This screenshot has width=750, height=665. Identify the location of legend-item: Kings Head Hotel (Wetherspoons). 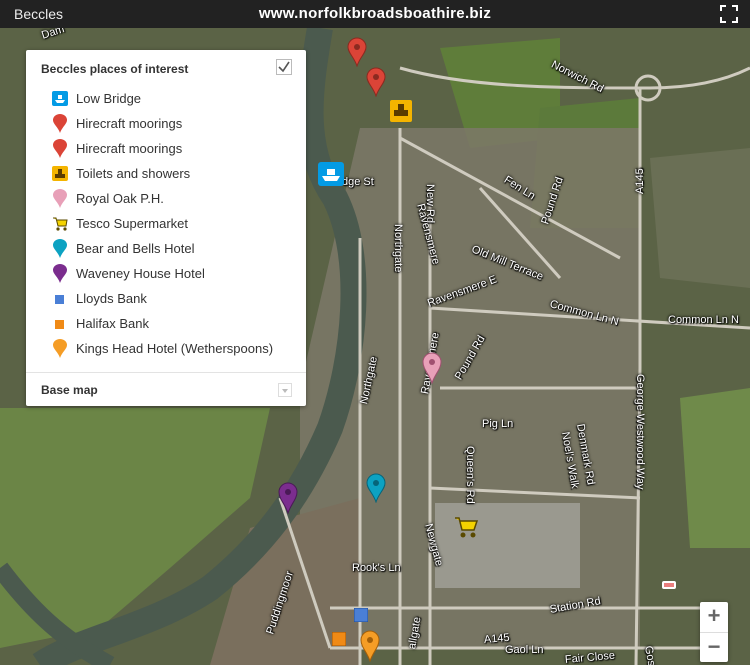
(177, 350).